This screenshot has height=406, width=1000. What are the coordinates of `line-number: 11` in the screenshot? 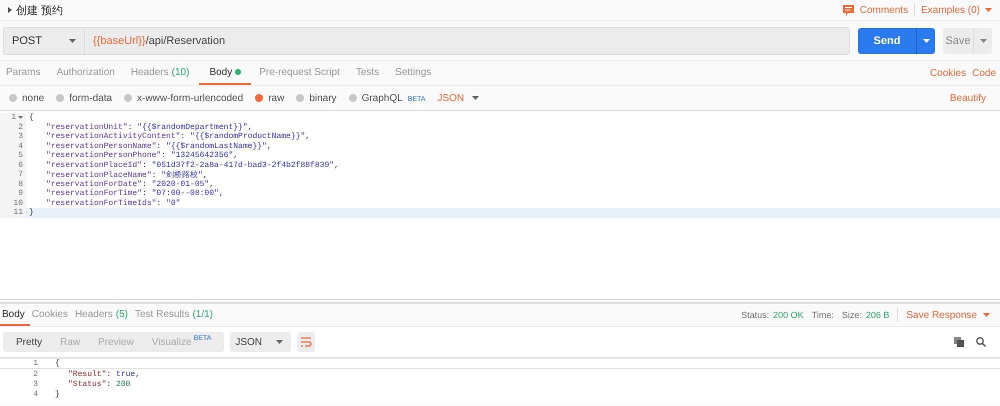 It's located at (18, 213).